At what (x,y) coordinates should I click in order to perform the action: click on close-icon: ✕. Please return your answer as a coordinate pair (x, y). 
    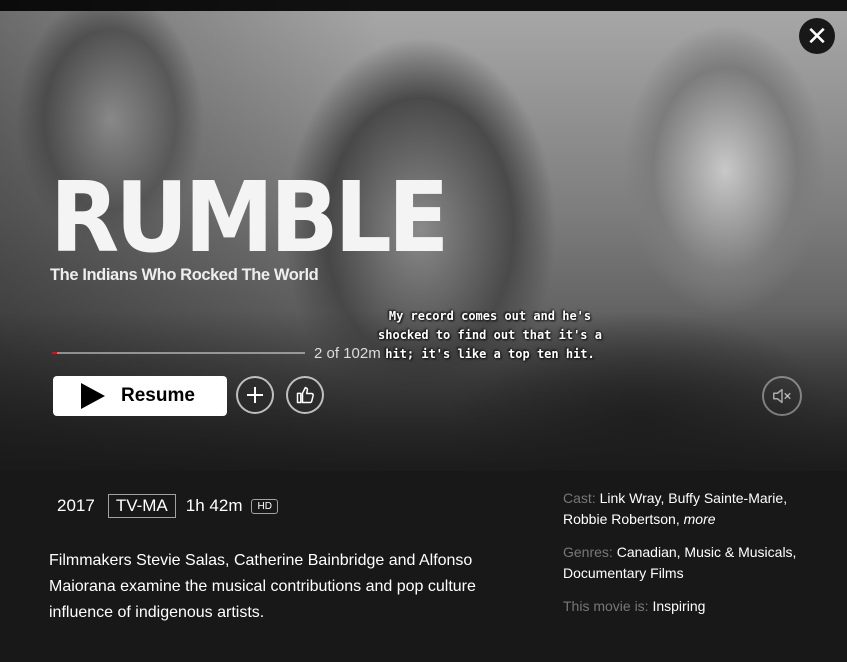
    Looking at the image, I should click on (817, 36).